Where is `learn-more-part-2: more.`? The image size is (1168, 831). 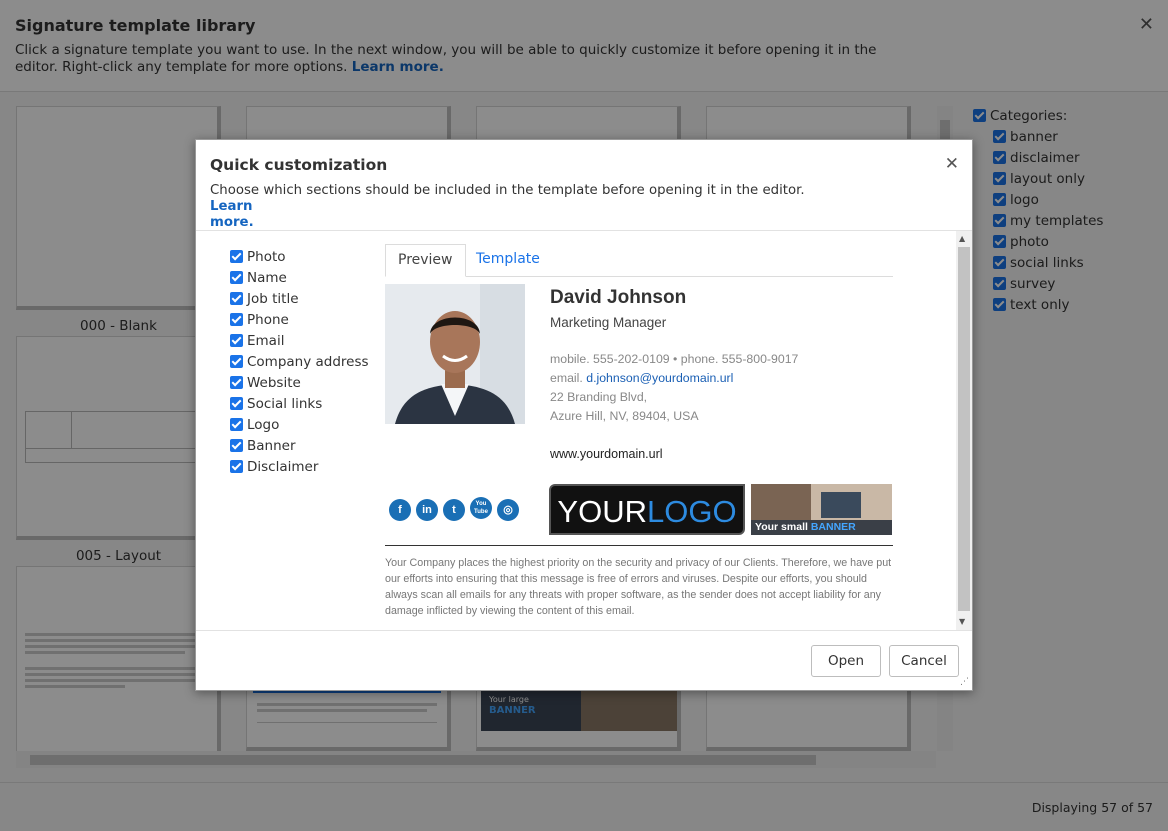
learn-more-part-2: more. is located at coordinates (232, 222).